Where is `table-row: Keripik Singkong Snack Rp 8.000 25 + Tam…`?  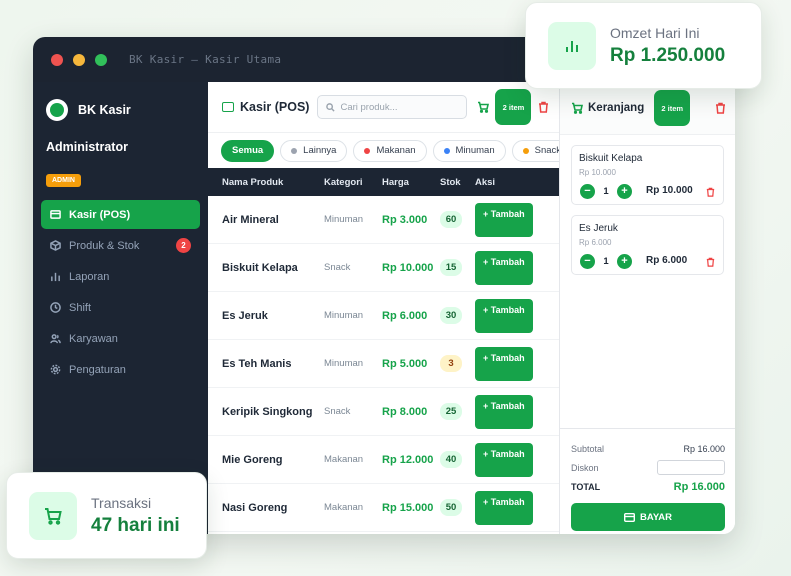
table-row: Keripik Singkong Snack Rp 8.000 25 + Tam… is located at coordinates (383, 412).